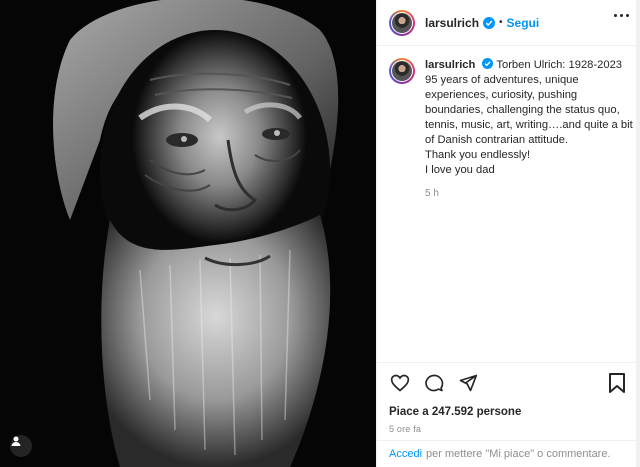  Describe the element at coordinates (402, 71) in the screenshot. I see `caption-author-avatar` at that location.